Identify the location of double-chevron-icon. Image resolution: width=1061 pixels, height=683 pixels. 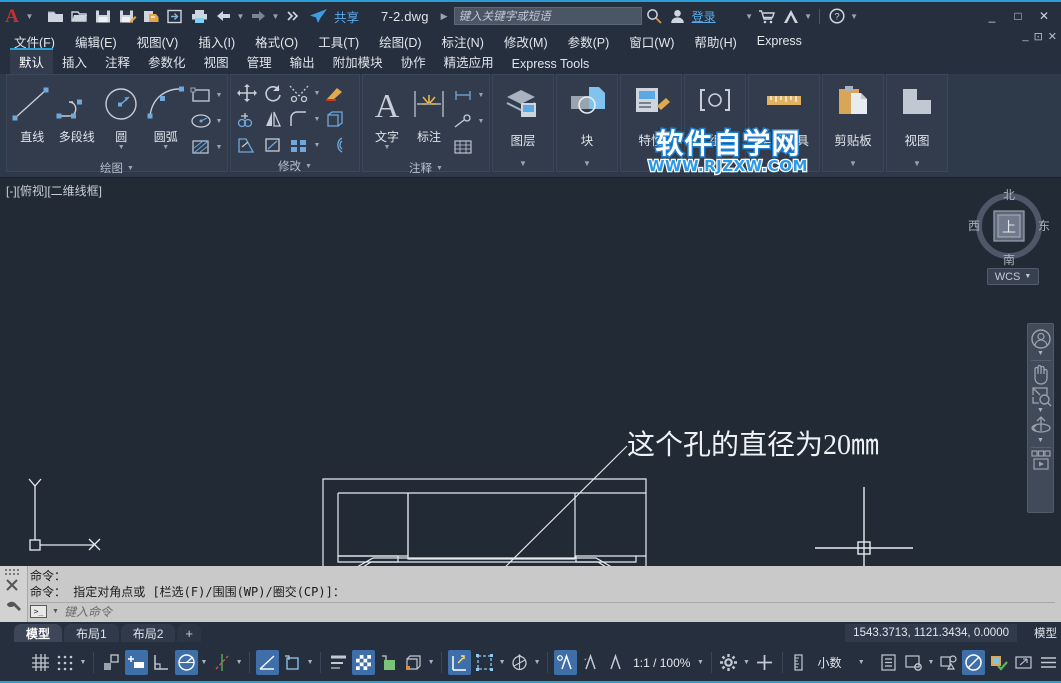
(293, 16).